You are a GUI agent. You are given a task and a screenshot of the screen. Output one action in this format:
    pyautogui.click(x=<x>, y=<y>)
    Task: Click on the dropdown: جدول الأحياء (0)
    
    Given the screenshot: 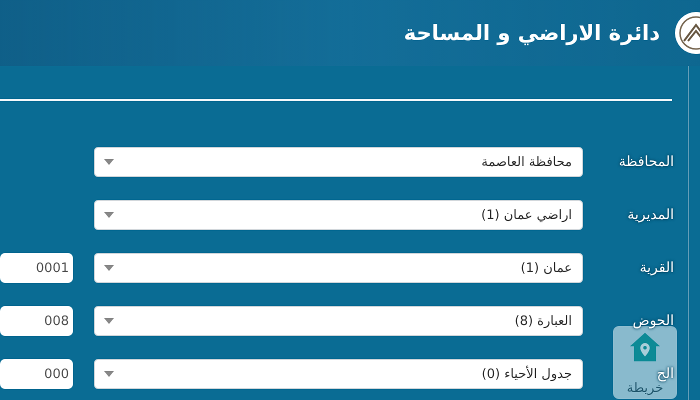 What is the action you would take?
    pyautogui.click(x=338, y=374)
    